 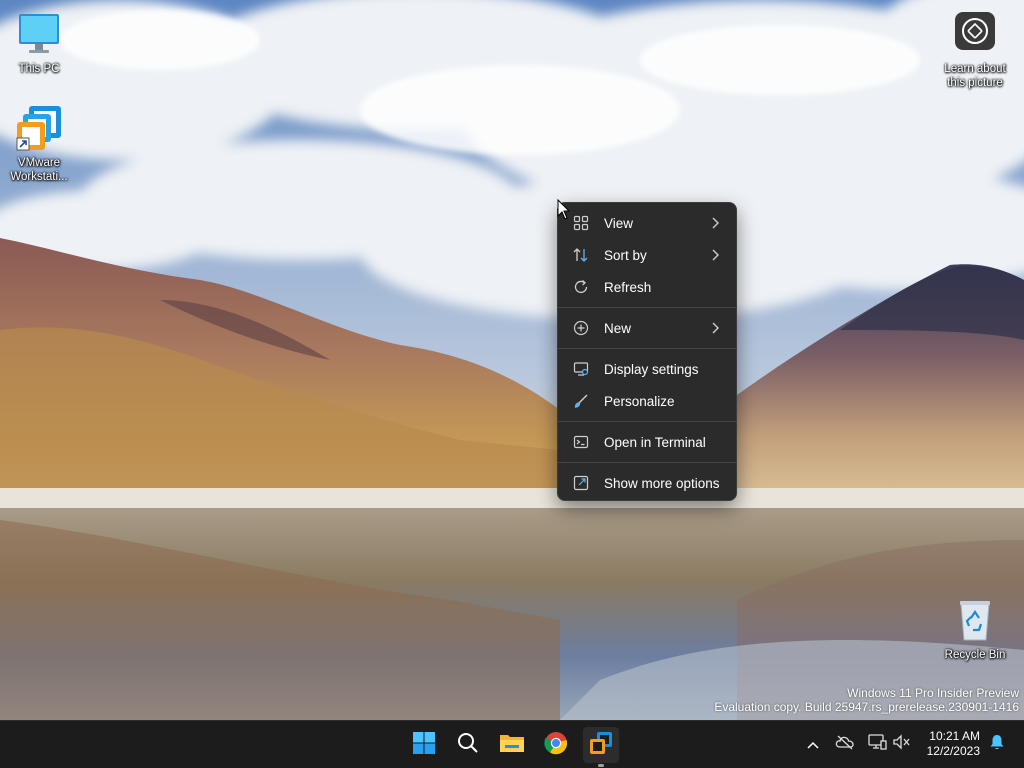 I want to click on menu-item-label: View, so click(x=619, y=223).